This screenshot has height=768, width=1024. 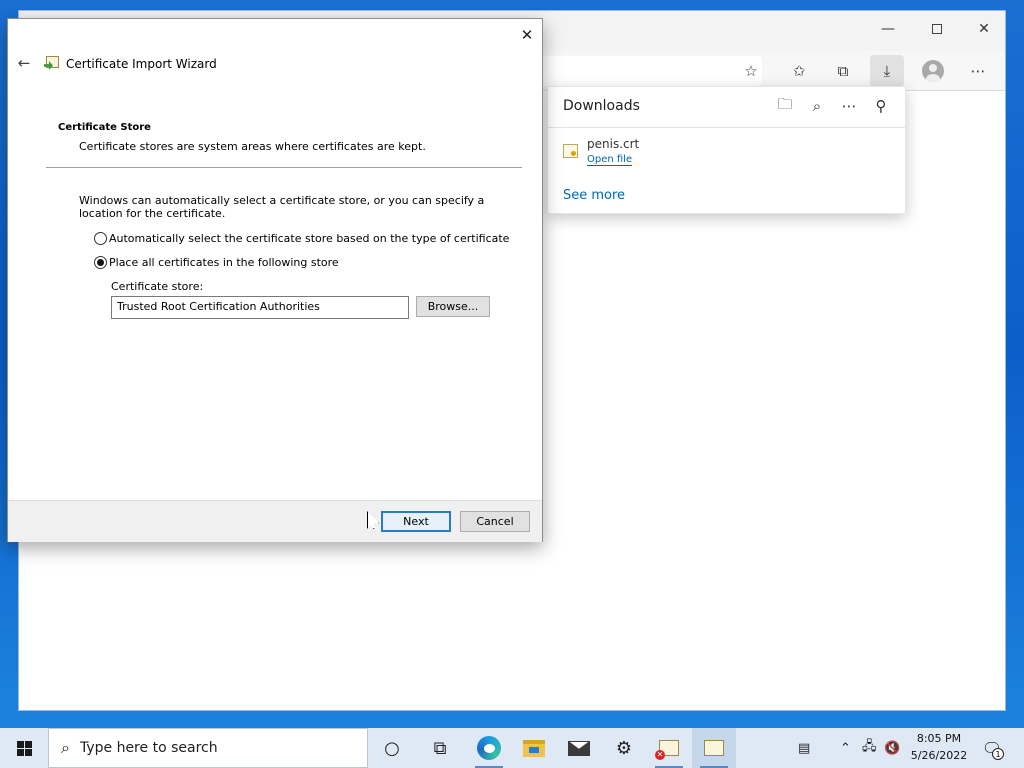 What do you see at coordinates (939, 738) in the screenshot?
I see `clock-time: 8:05 PM` at bounding box center [939, 738].